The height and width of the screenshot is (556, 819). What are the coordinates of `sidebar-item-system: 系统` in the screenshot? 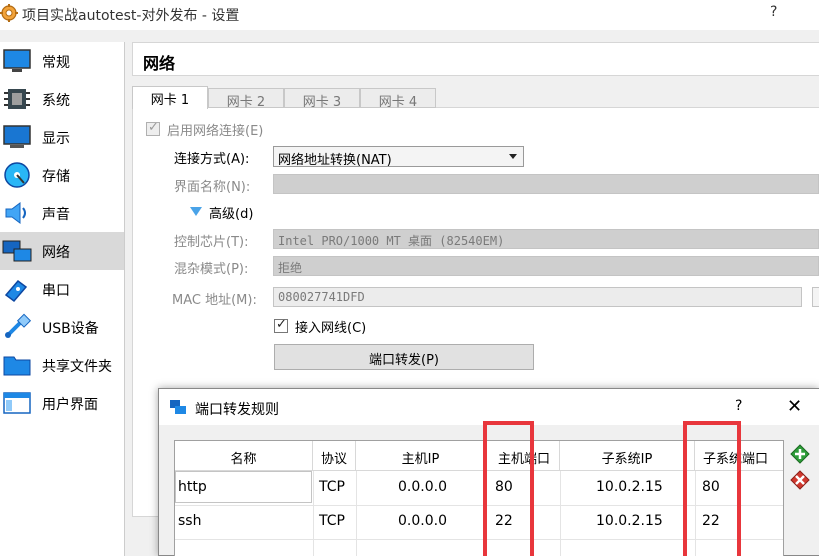 It's located at (62, 99).